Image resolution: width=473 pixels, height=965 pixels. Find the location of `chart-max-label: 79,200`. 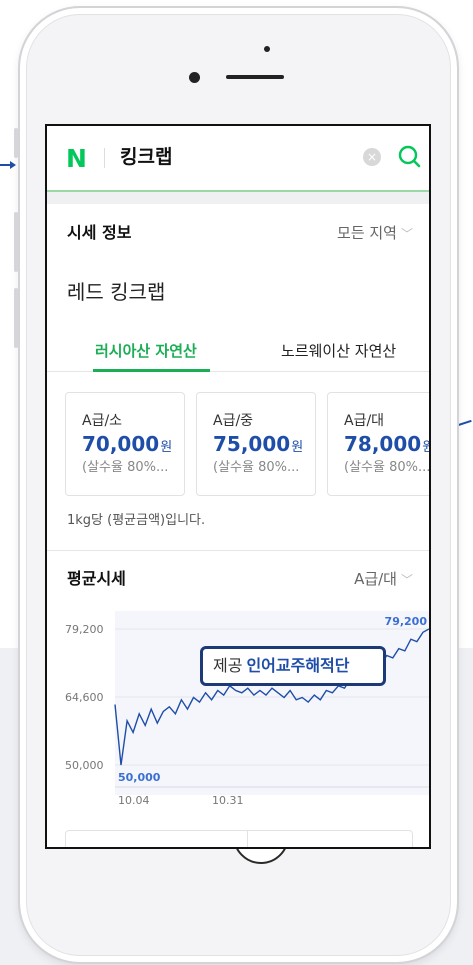

chart-max-label: 79,200 is located at coordinates (406, 621).